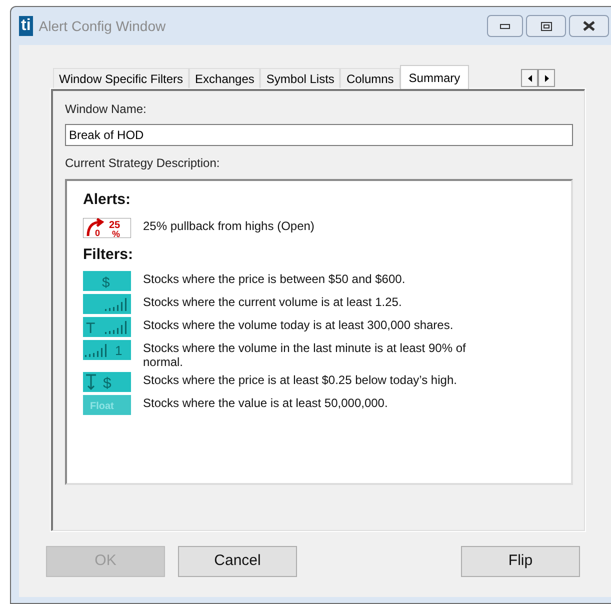 This screenshot has width=611, height=604. Describe the element at coordinates (298, 324) in the screenshot. I see `condition-text: Stocks where the volume today is at least 300,000 shares.` at that location.